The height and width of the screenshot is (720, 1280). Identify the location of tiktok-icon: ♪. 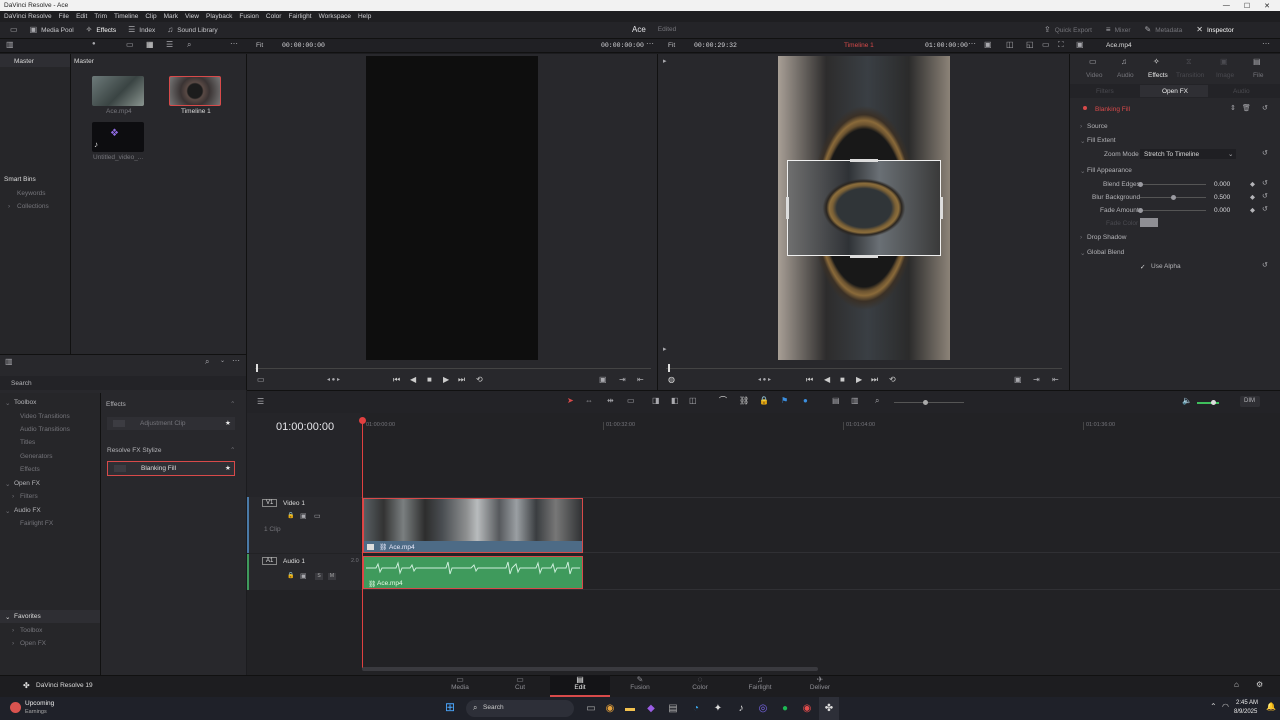
(741, 708).